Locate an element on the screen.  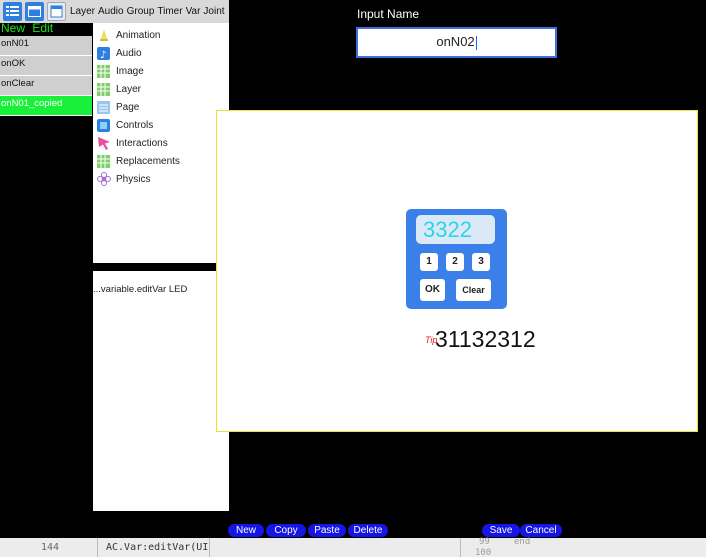
tab-group: Group is located at coordinates (141, 11).